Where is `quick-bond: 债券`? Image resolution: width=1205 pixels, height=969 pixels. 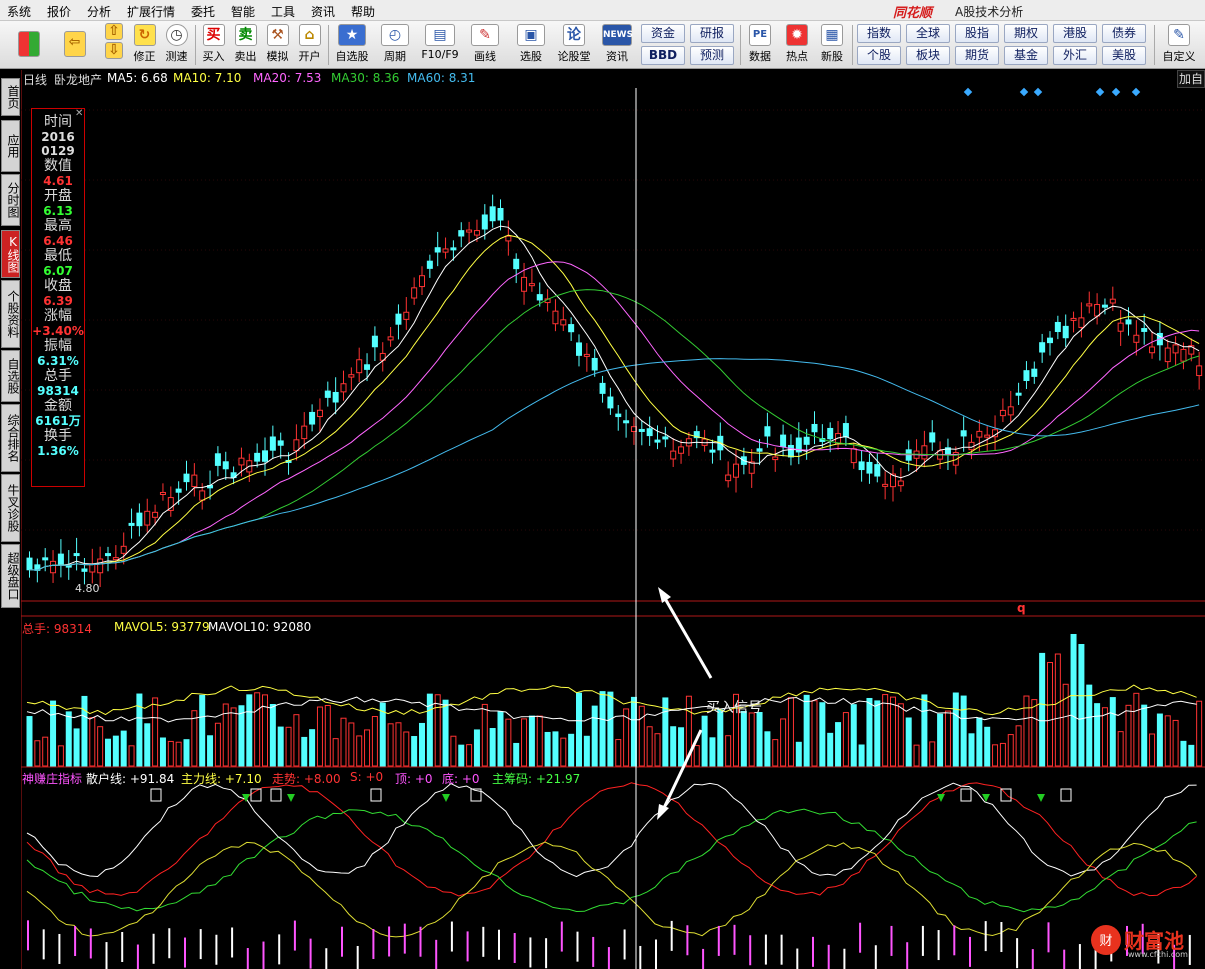
quick-bond: 债券 is located at coordinates (1124, 33).